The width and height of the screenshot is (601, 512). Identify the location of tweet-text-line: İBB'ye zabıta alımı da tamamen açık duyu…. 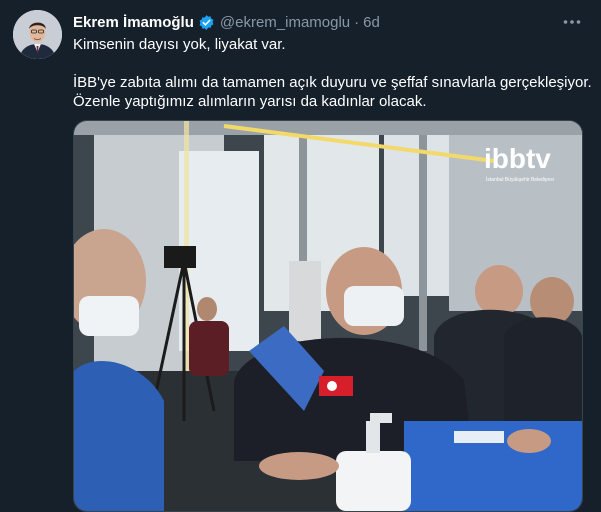
(332, 82).